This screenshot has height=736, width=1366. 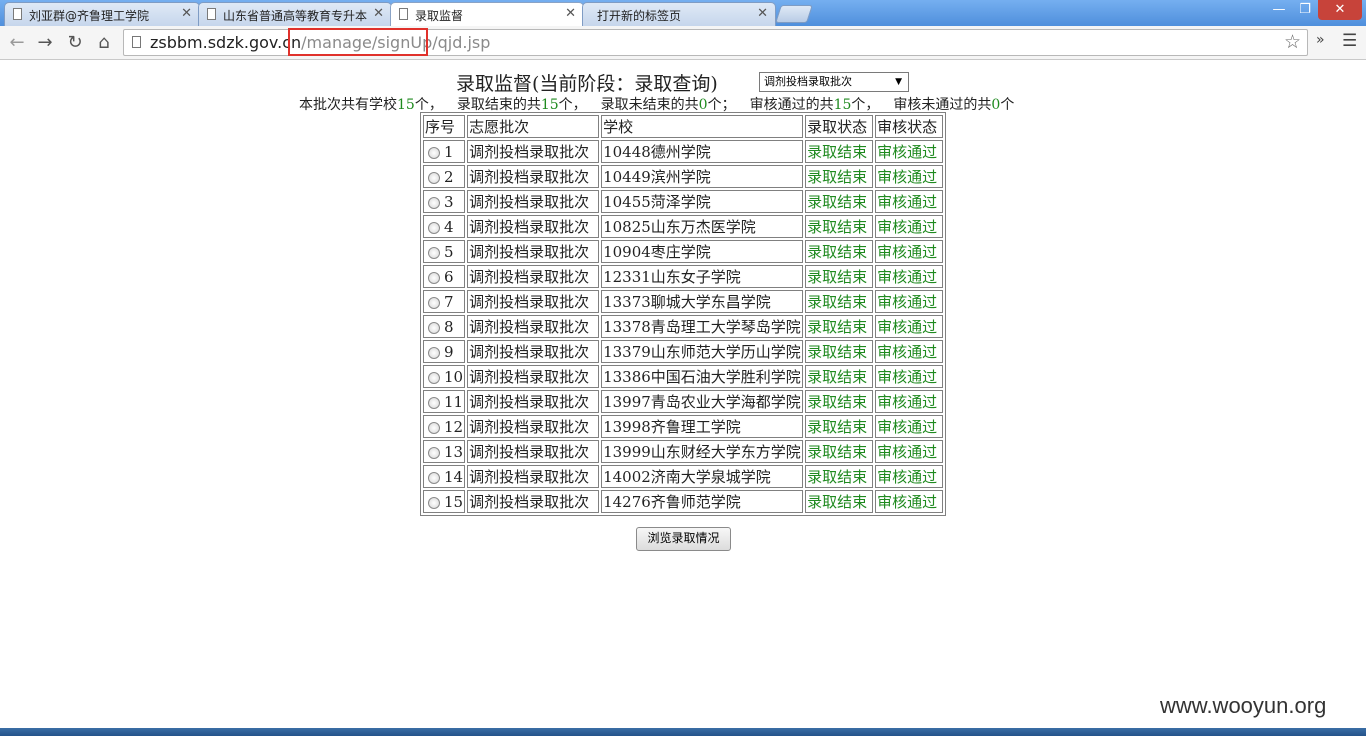 I want to click on summary-unfinished-label: 录取未结束的共, so click(x=649, y=105).